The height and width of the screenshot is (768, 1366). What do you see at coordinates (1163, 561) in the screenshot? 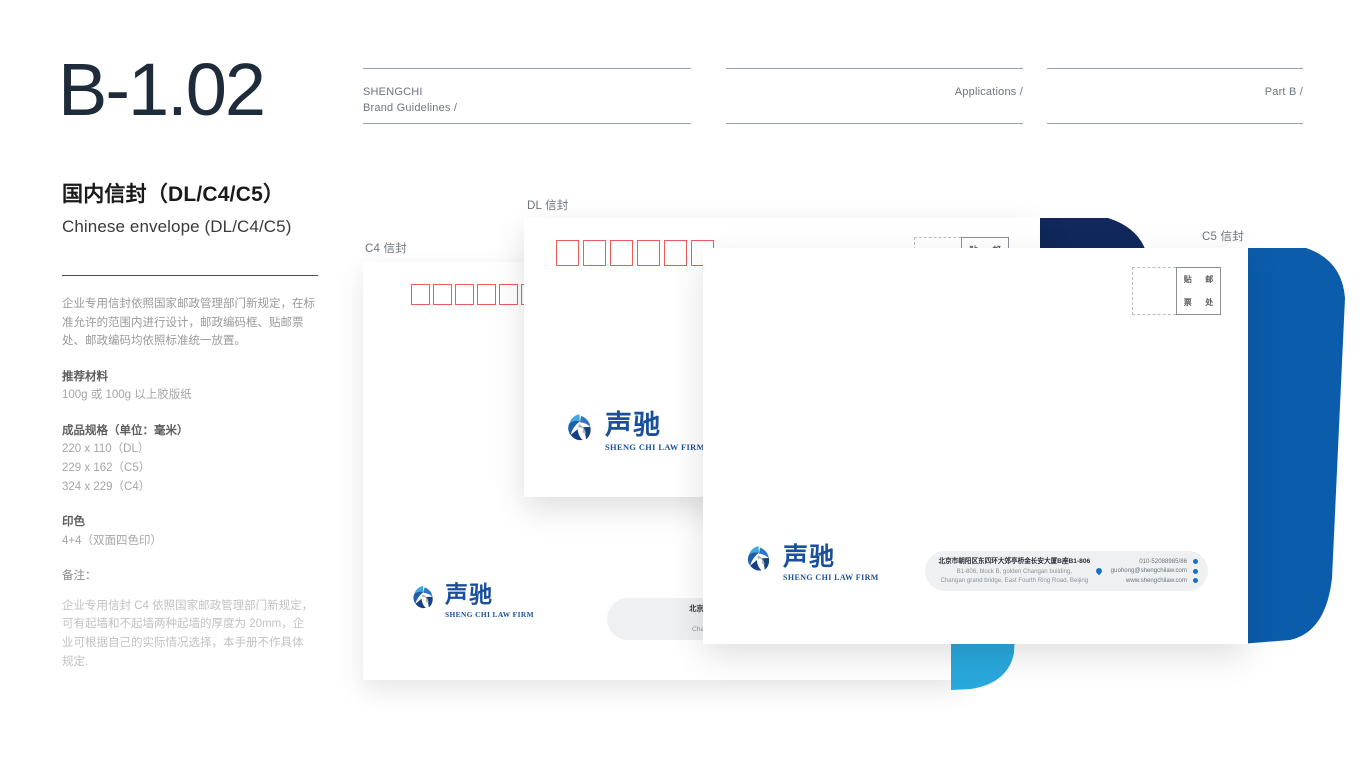
I see `contact-phone: 010-52088985/86` at bounding box center [1163, 561].